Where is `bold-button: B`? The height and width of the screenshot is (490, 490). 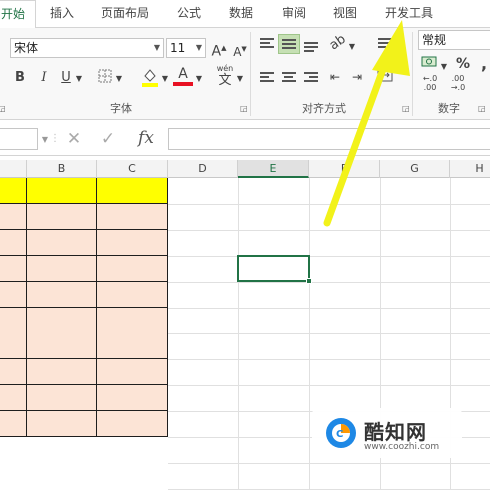
bold-button: B is located at coordinates (20, 78).